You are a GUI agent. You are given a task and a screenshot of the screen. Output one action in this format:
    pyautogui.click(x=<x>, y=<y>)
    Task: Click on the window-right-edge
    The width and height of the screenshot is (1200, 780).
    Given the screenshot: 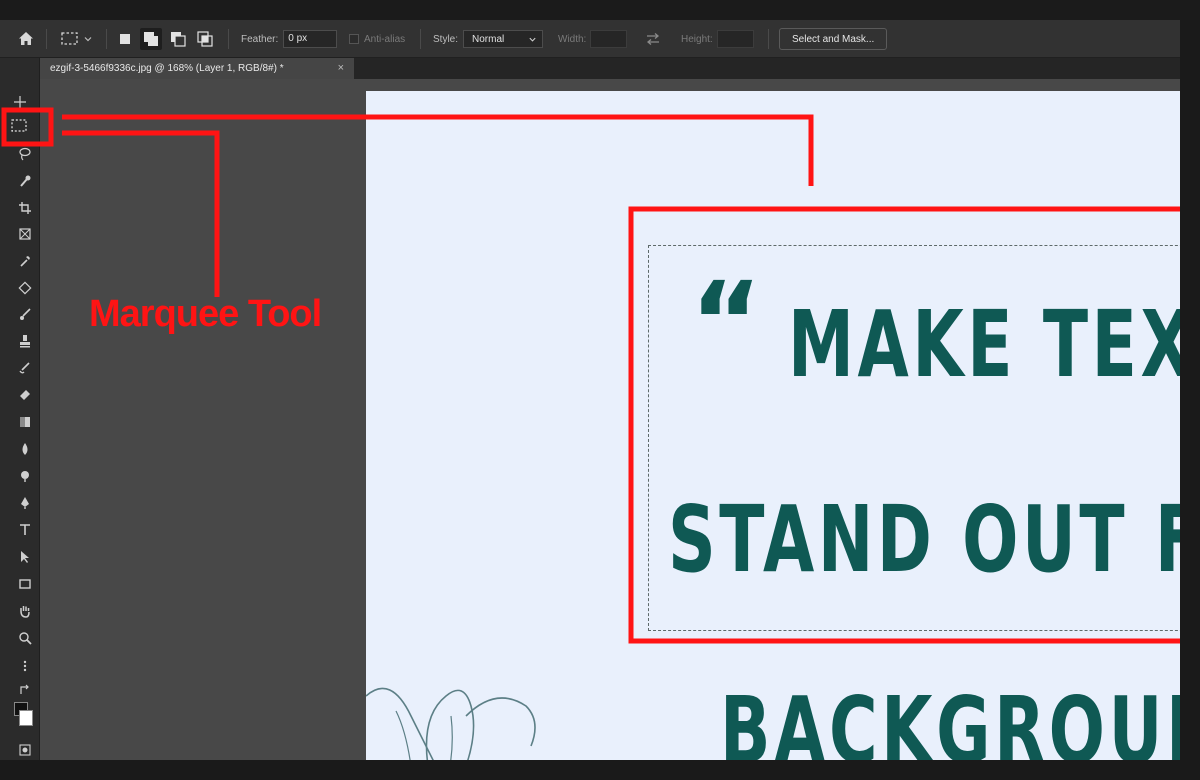 What is the action you would take?
    pyautogui.click(x=1190, y=400)
    